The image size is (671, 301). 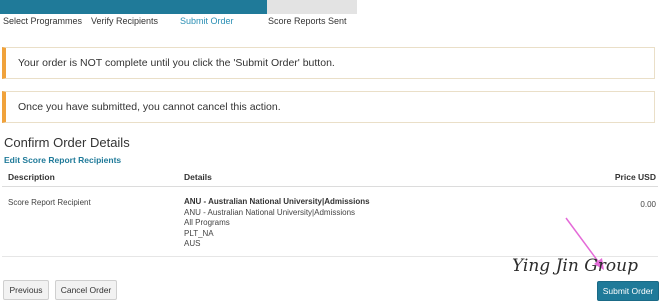 What do you see at coordinates (199, 233) in the screenshot?
I see `row-details-line: PLT_NA` at bounding box center [199, 233].